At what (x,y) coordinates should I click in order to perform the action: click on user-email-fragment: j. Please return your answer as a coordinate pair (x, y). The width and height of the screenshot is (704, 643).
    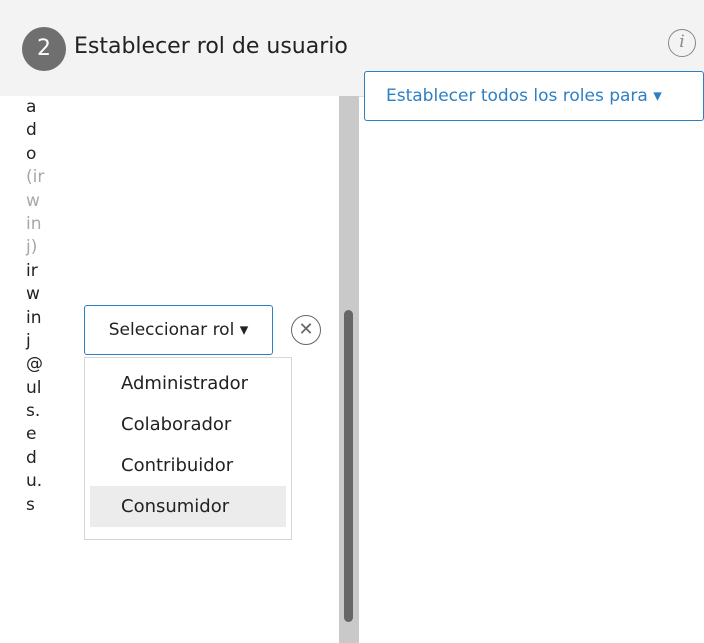
    Looking at the image, I should click on (28, 340).